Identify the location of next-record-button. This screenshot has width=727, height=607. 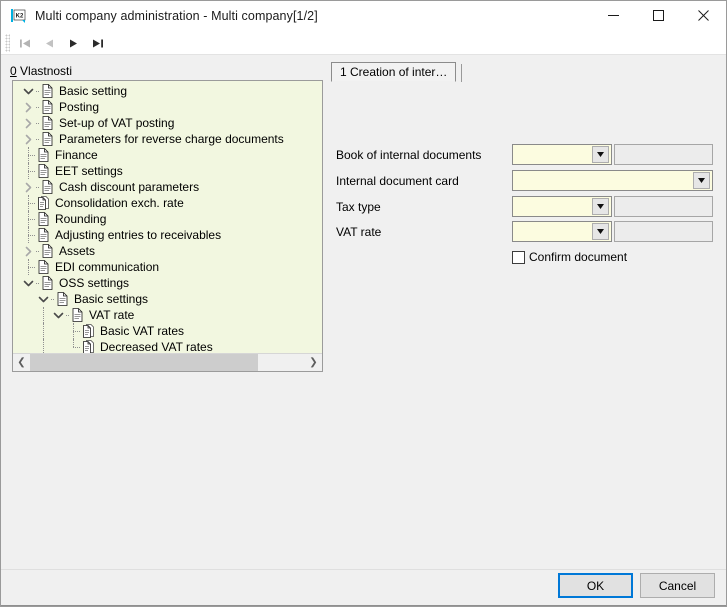
(73, 43).